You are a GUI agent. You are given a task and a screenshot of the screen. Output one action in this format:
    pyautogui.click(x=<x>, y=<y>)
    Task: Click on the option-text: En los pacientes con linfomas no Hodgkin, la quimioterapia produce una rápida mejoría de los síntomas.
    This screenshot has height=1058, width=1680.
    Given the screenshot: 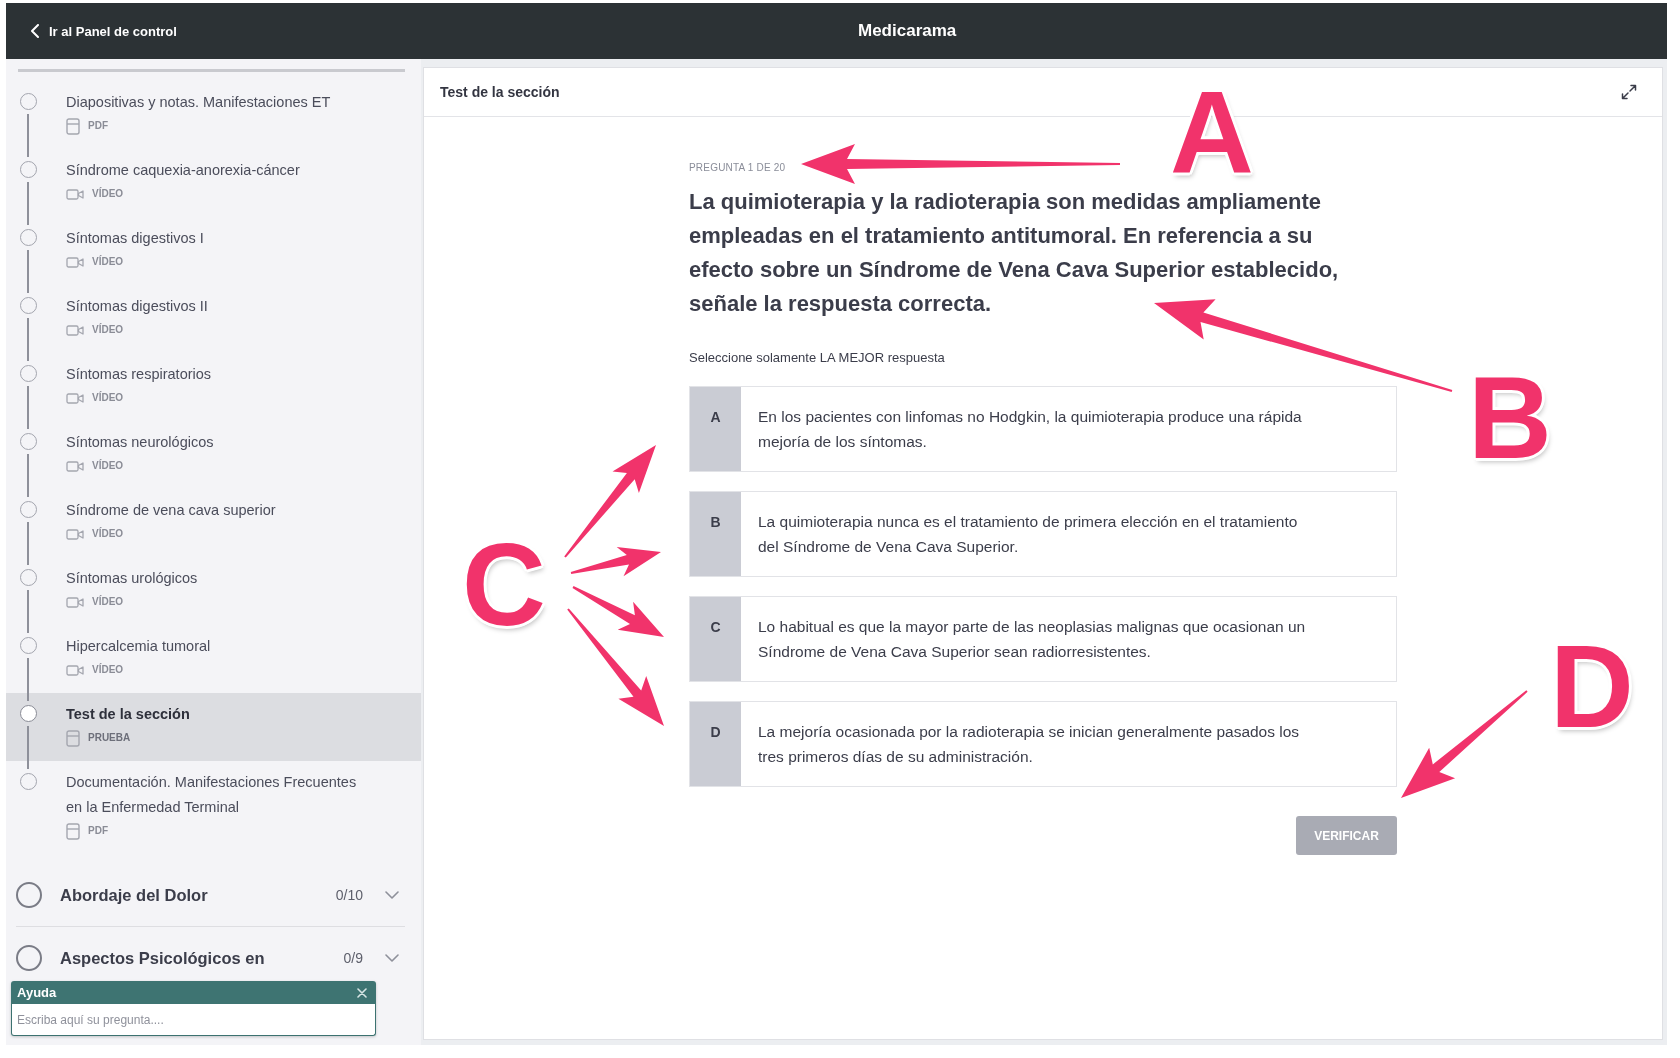 What is the action you would take?
    pyautogui.click(x=1030, y=429)
    